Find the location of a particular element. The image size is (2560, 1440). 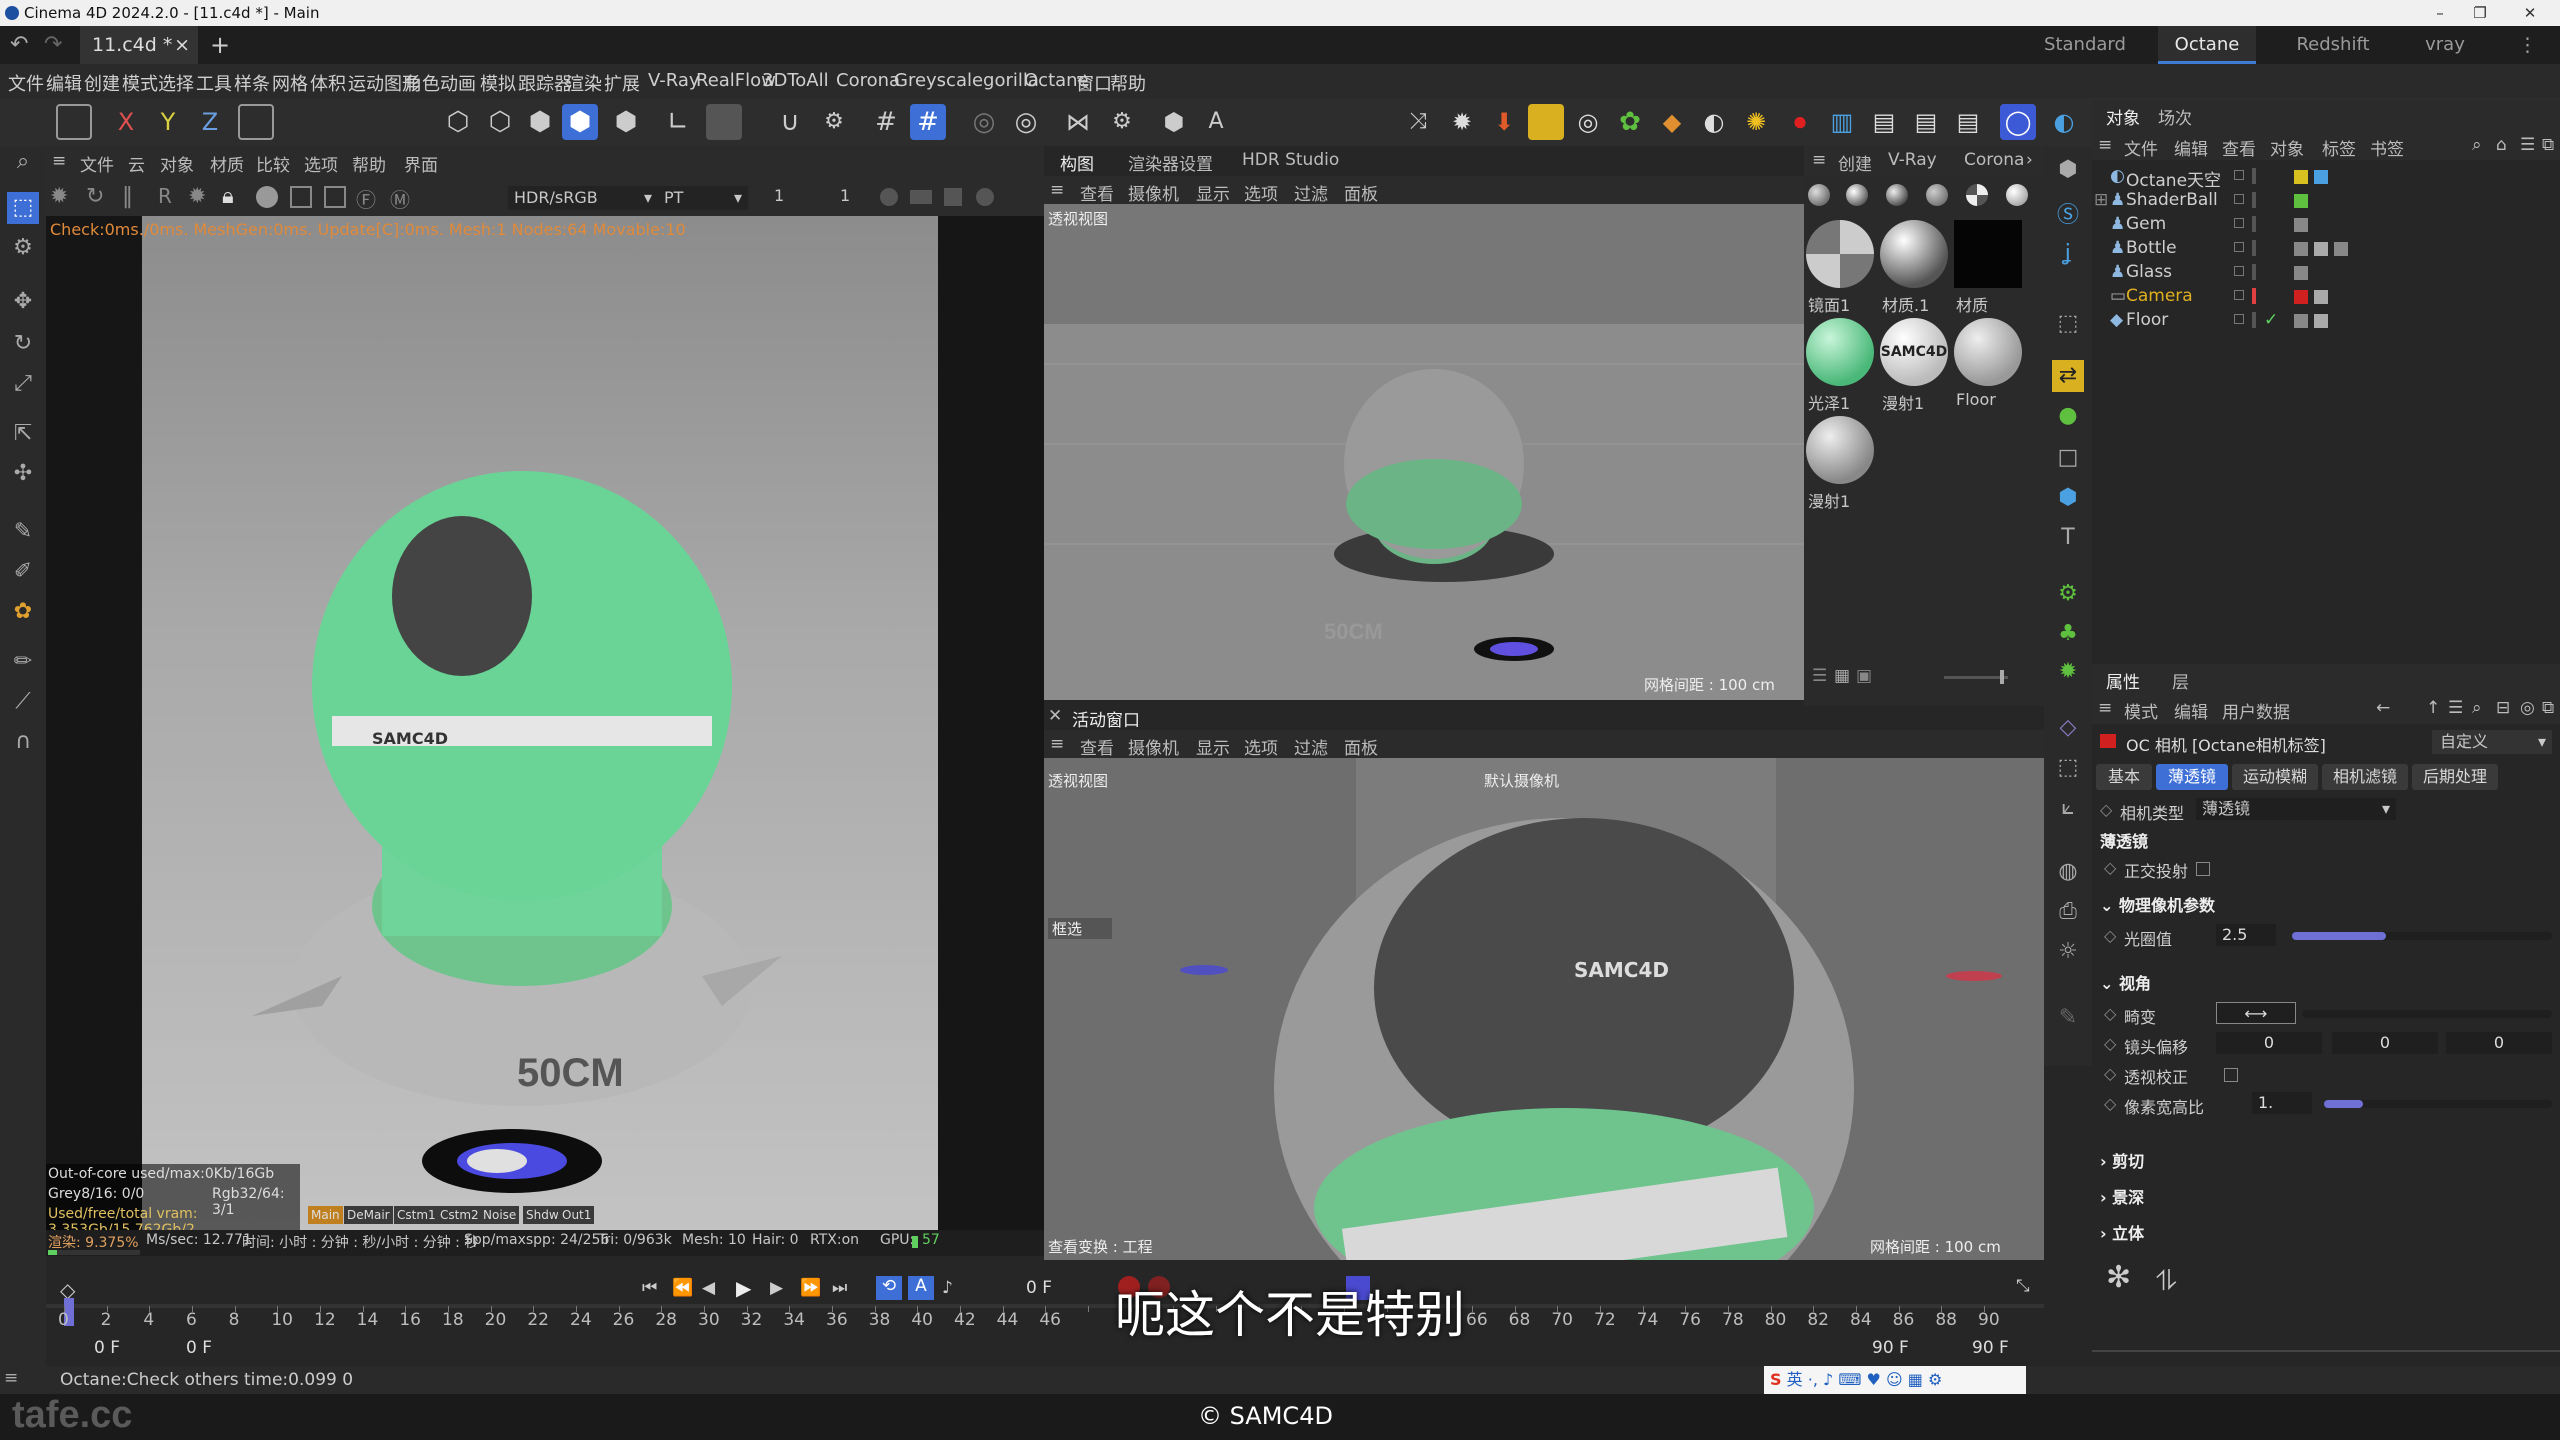

camera-type-dropdown: 薄透镜 ▾ is located at coordinates (2296, 809).